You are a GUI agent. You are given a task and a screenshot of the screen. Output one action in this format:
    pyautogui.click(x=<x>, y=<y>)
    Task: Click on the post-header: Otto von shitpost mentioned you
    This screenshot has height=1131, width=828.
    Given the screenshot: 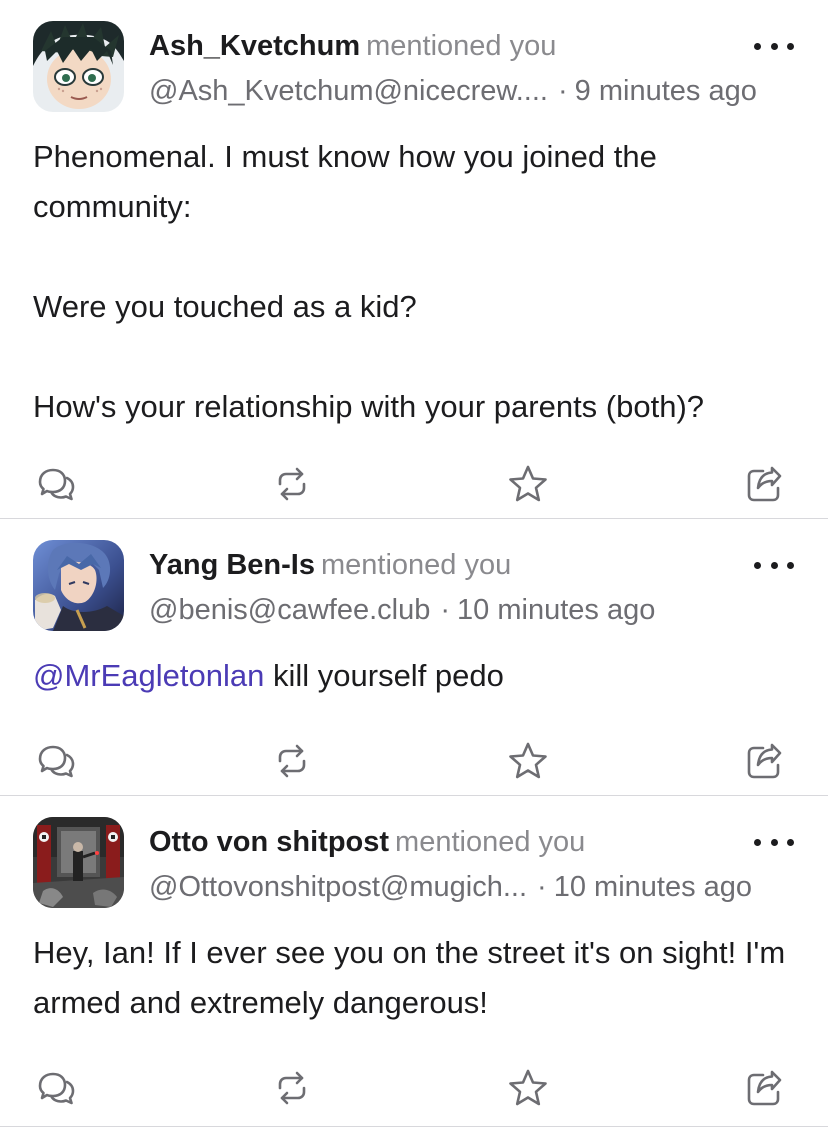 What is the action you would take?
    pyautogui.click(x=367, y=842)
    